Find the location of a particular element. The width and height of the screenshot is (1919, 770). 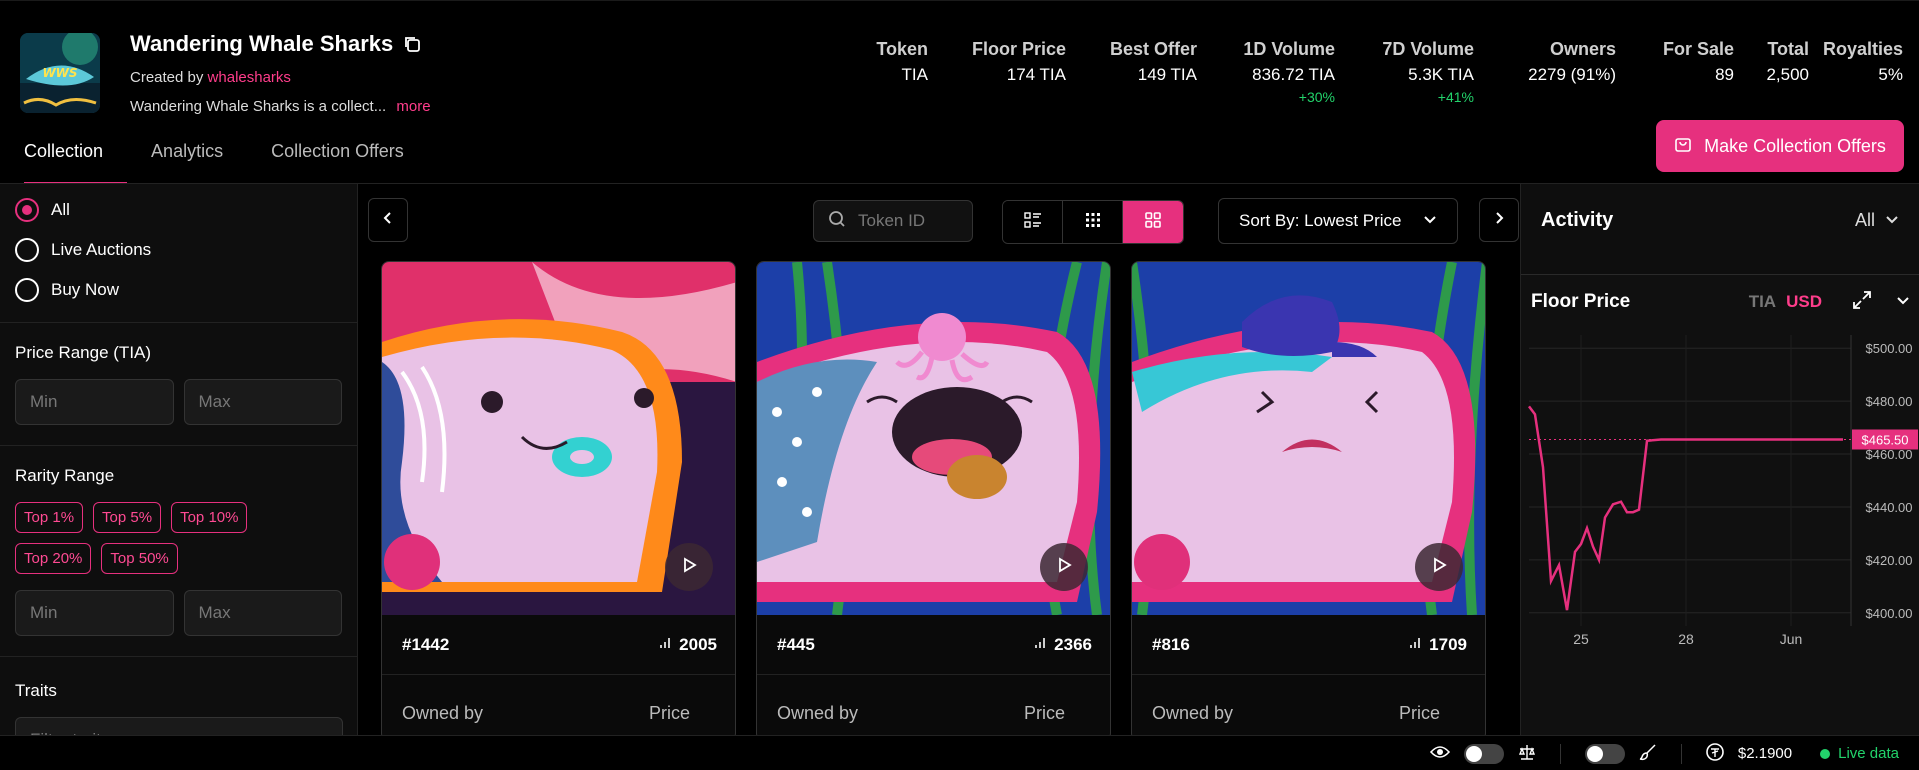

small-grid-button is located at coordinates (1093, 222).